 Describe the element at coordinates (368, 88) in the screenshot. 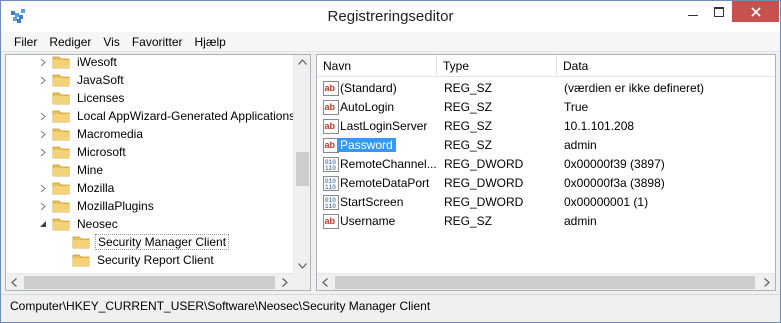

I see `value-name: (Standard)` at that location.